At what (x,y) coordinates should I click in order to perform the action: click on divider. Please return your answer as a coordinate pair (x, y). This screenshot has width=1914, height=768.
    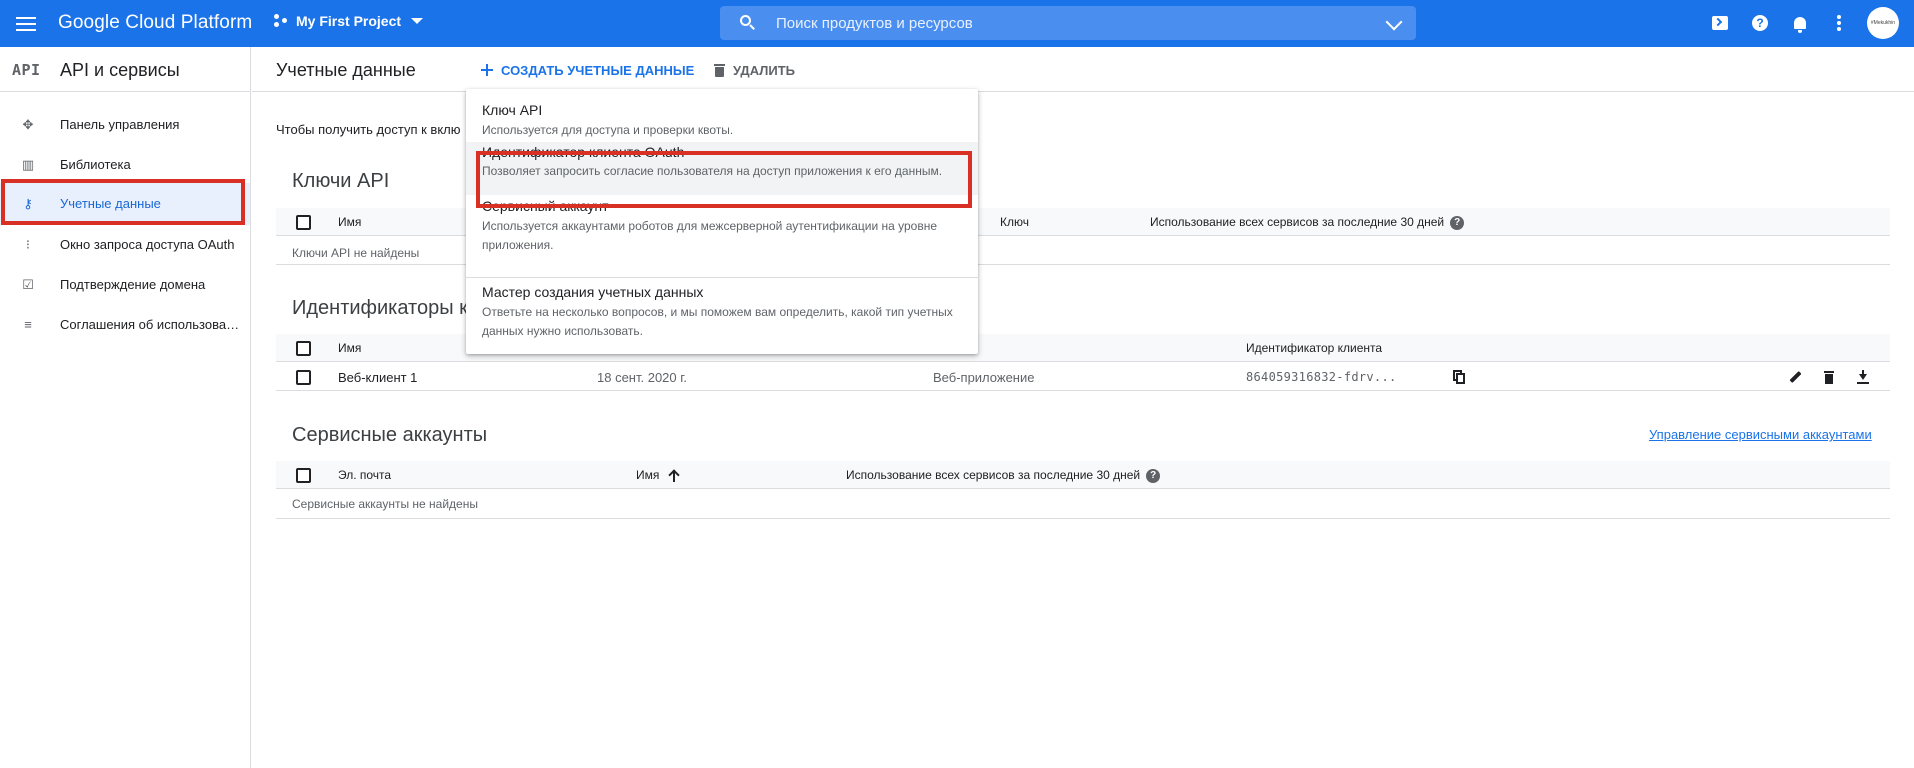
    Looking at the image, I should click on (1083, 518).